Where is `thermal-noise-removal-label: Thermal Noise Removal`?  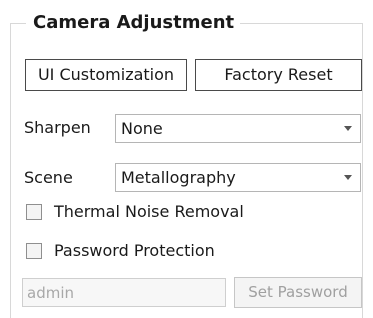
thermal-noise-removal-label: Thermal Noise Removal is located at coordinates (149, 211).